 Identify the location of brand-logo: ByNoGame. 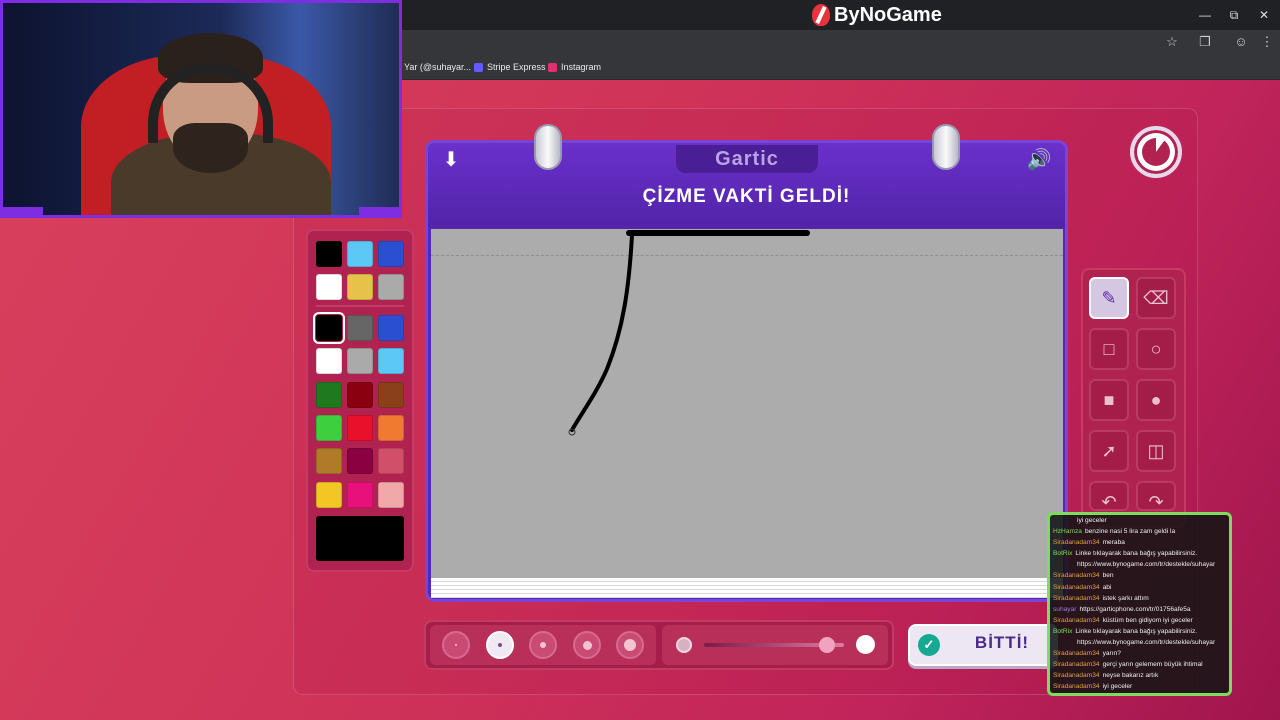
(877, 15).